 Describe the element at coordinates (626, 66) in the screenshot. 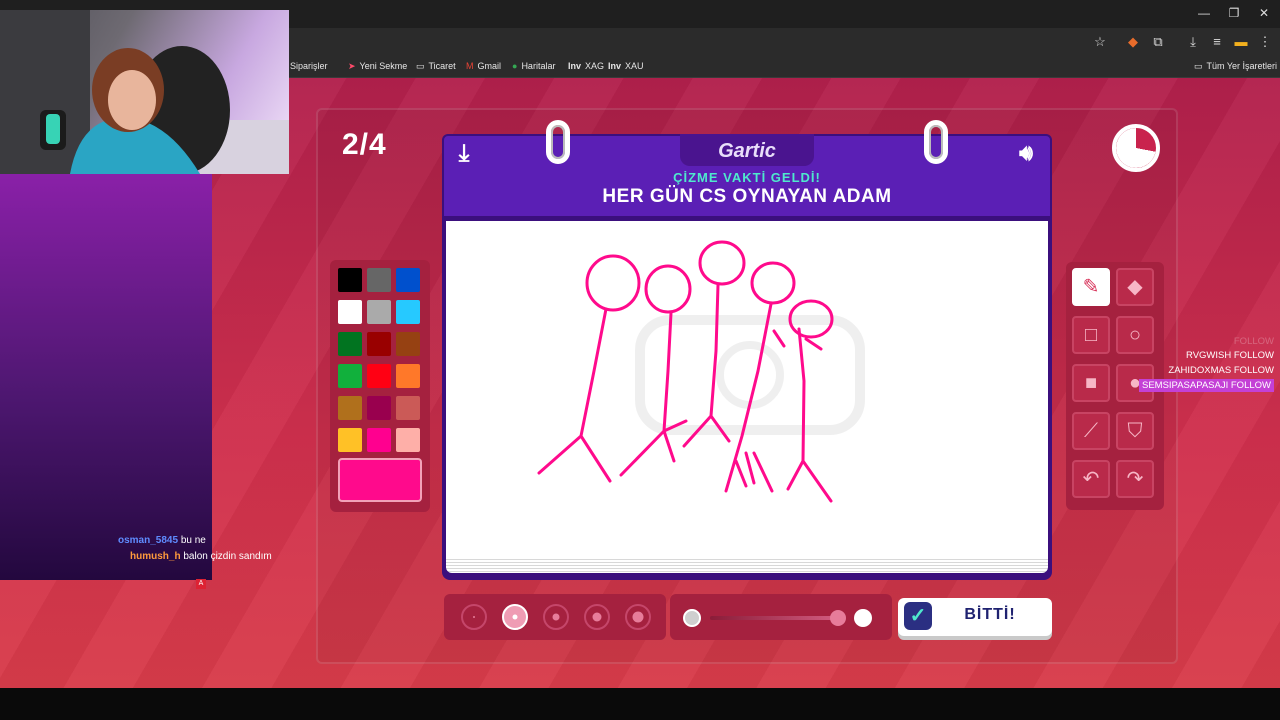

I see `bookmark-xau: Inv XAU` at that location.